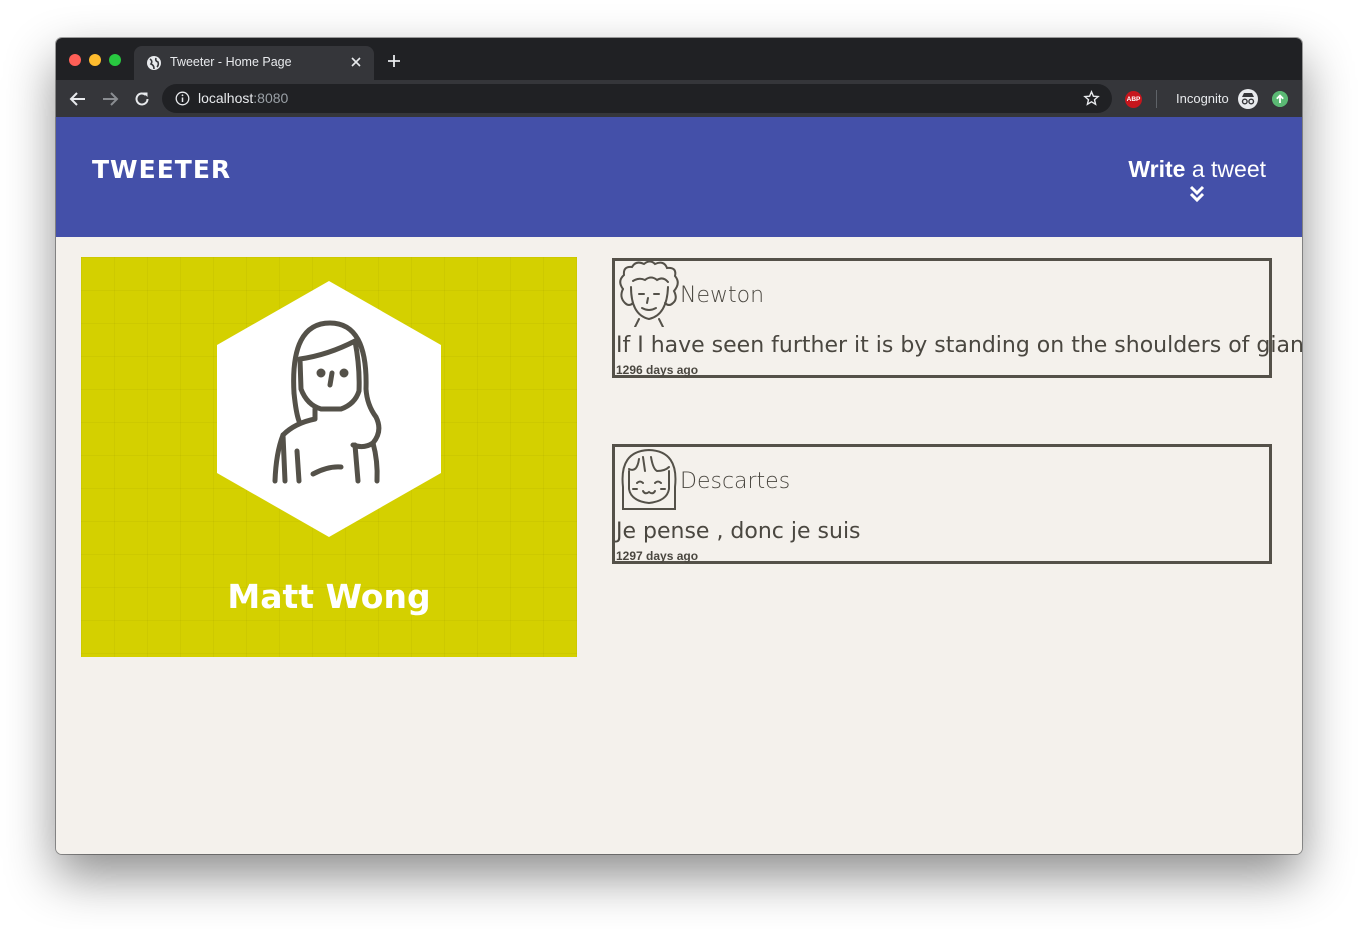  Describe the element at coordinates (271, 98) in the screenshot. I see `url-port: :8080` at that location.